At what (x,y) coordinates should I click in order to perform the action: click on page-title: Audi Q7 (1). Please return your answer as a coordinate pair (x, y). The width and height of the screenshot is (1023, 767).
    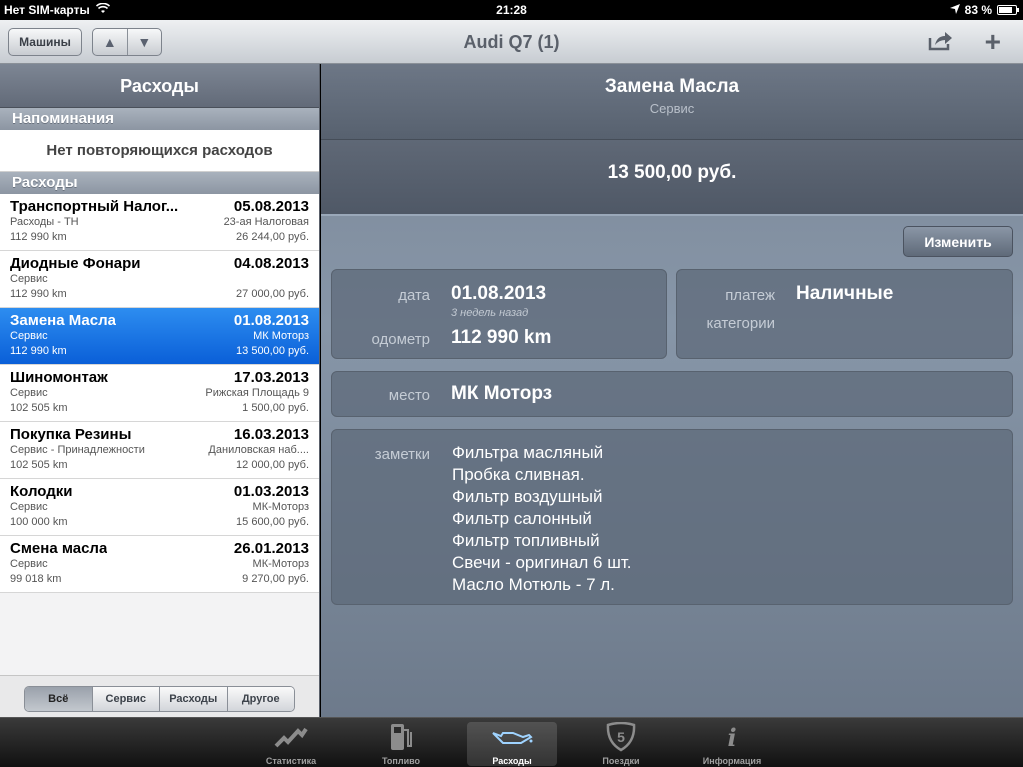
    Looking at the image, I should click on (511, 42).